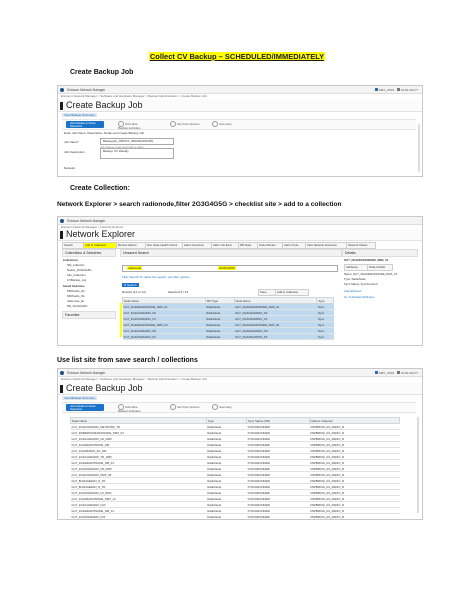 The image size is (474, 613). What do you see at coordinates (76, 291) in the screenshot?
I see `tree-item: NMXradio_2G` at bounding box center [76, 291].